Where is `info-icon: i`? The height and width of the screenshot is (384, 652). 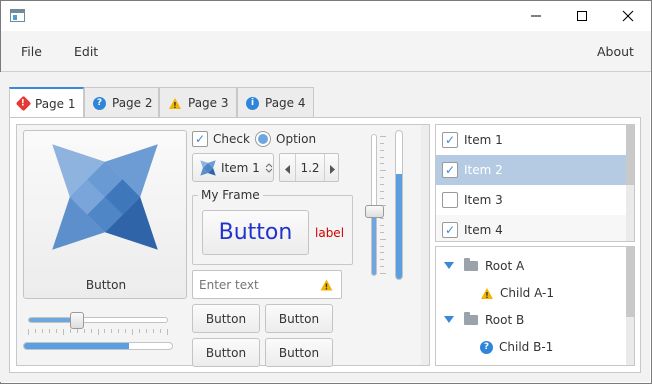
info-icon: i is located at coordinates (252, 103).